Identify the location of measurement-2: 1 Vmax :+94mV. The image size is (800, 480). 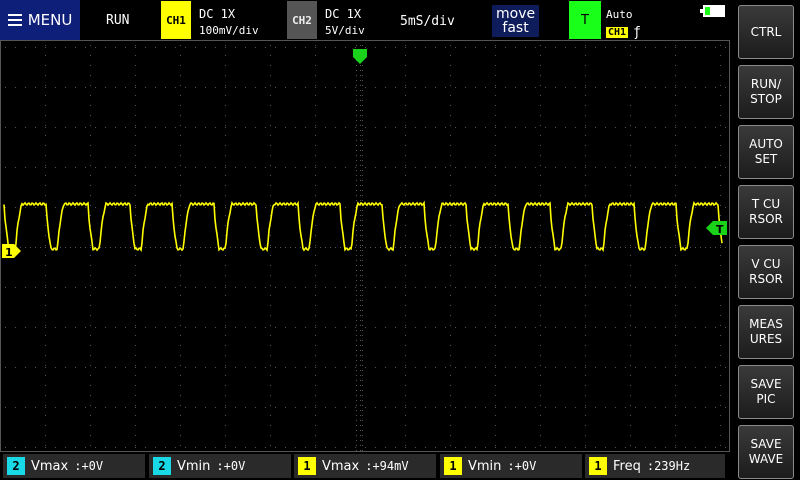
(365, 466).